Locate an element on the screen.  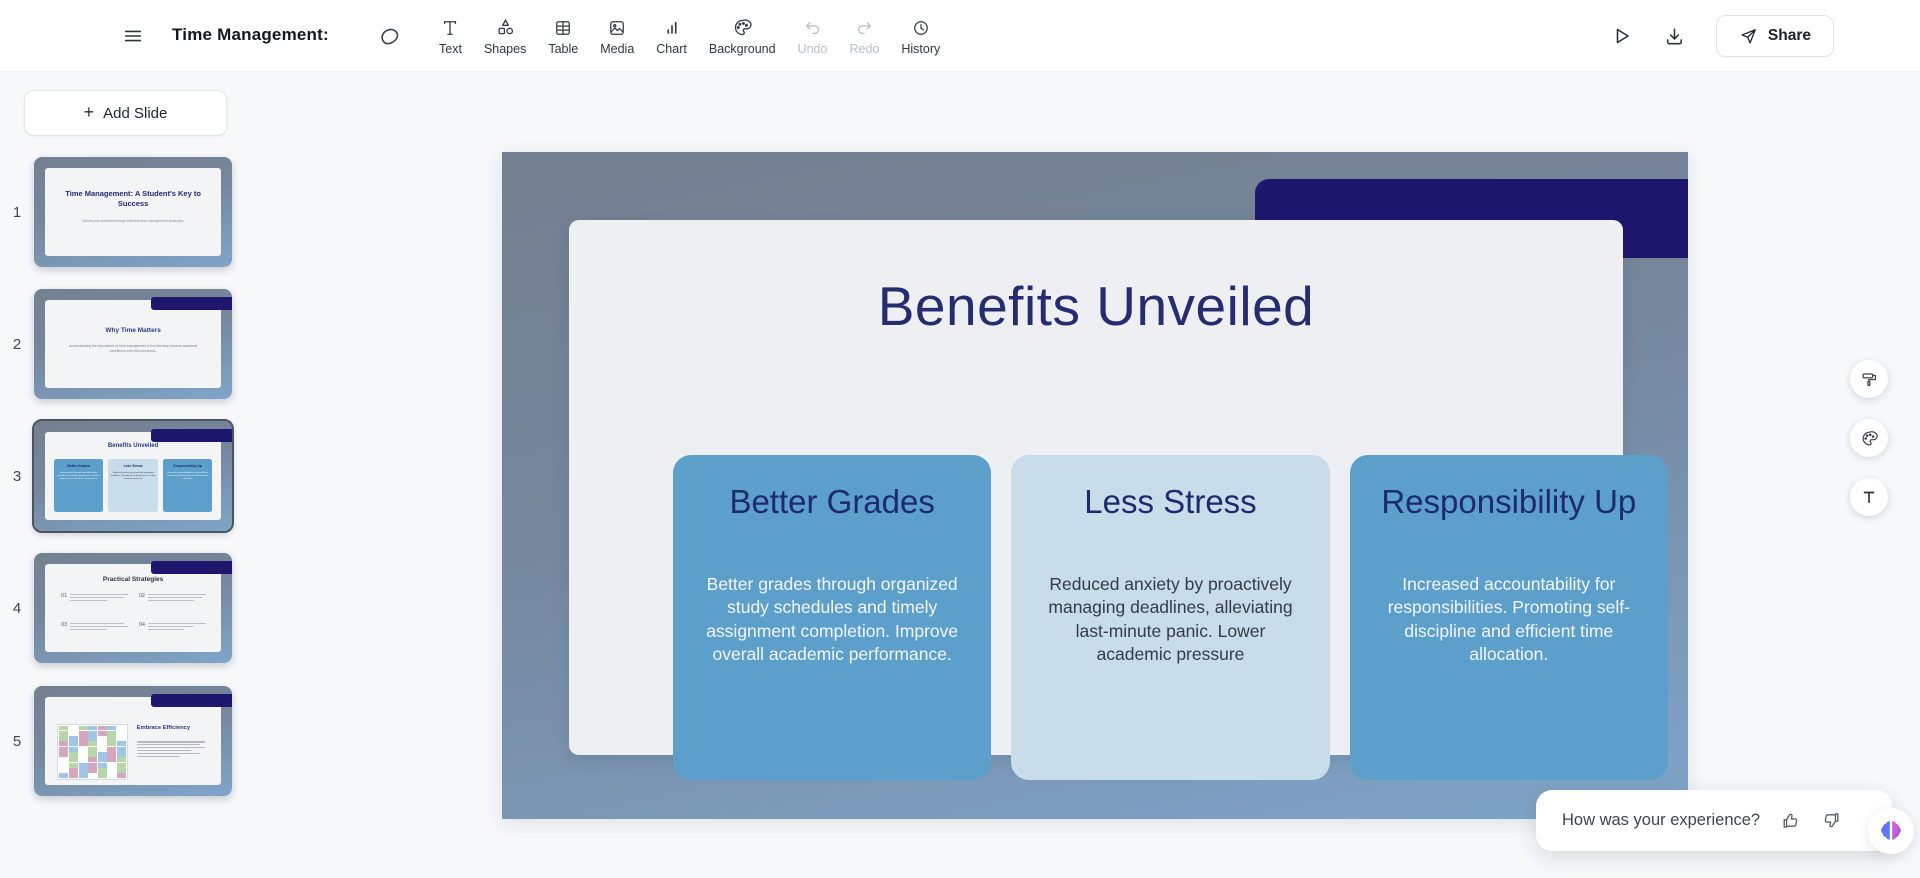
feedback-toast: How was your experience? is located at coordinates (1714, 820).